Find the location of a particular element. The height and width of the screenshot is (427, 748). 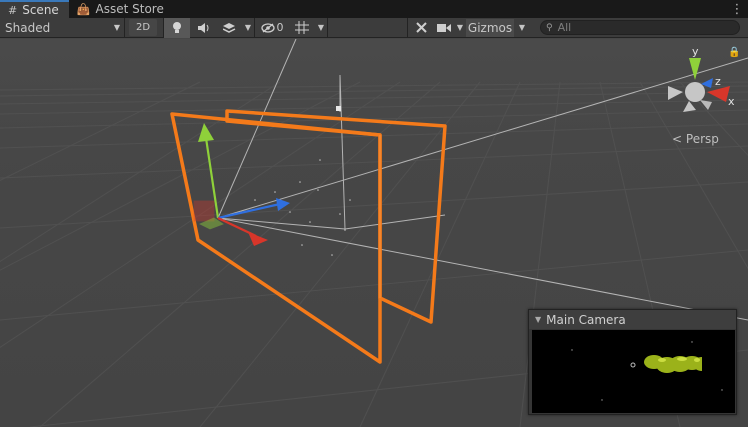

camera-preview-render is located at coordinates (633, 371).